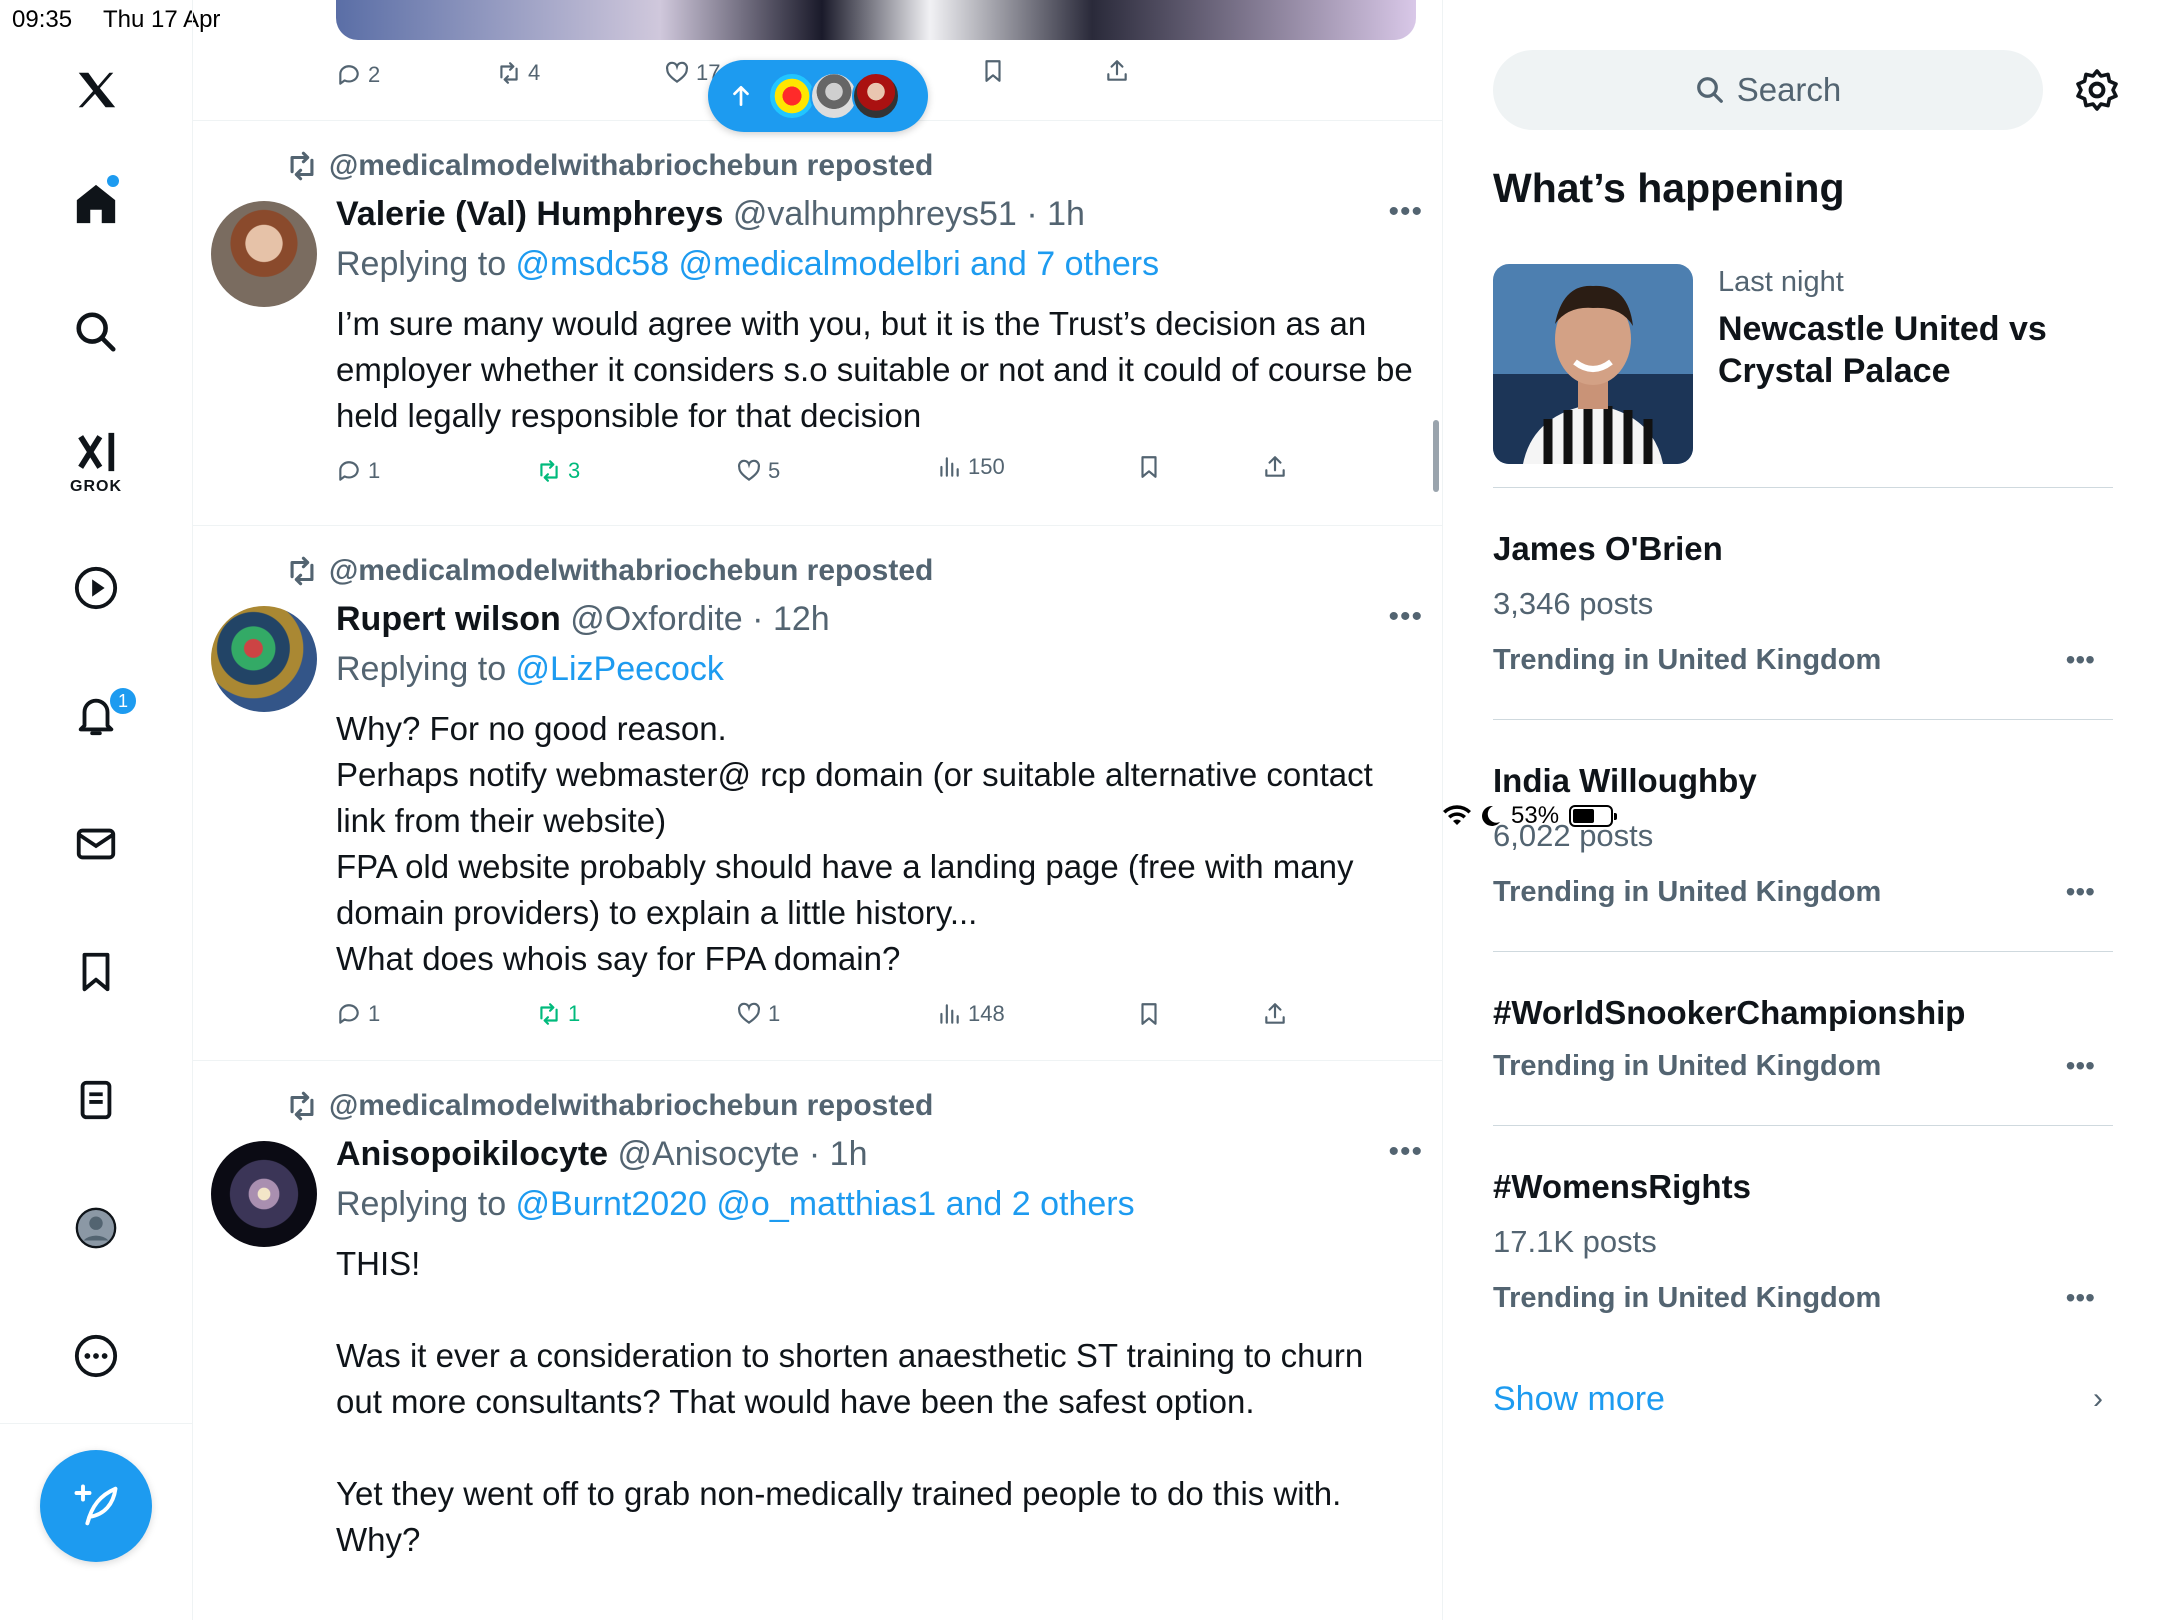 The height and width of the screenshot is (1620, 2160). I want to click on video-icon, so click(96, 588).